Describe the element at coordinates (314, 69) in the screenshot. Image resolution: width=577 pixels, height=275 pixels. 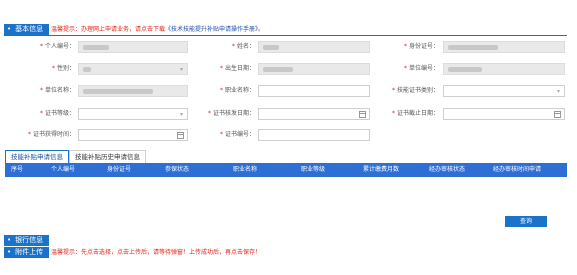
I see `birth-date-field` at that location.